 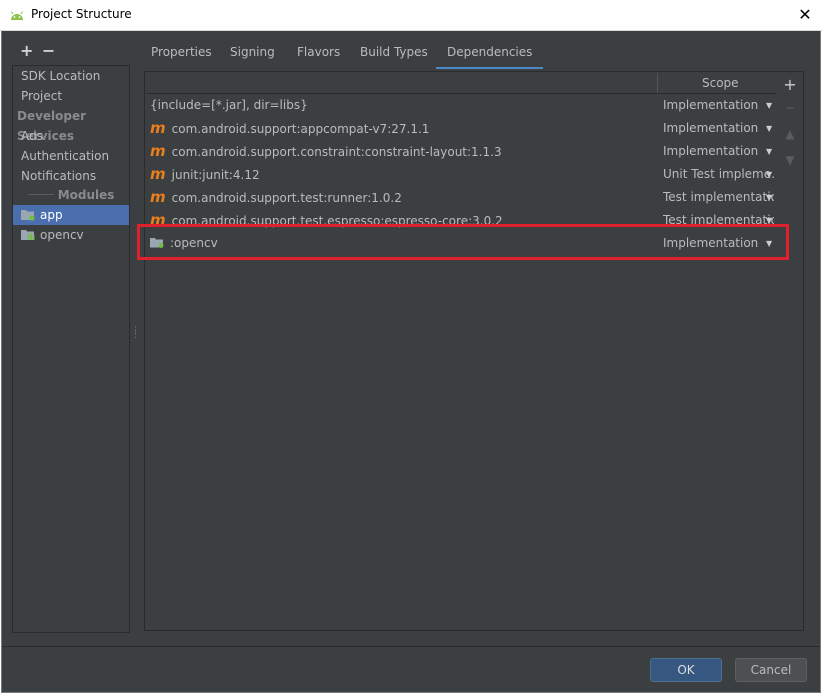 What do you see at coordinates (394, 53) in the screenshot?
I see `tab-build-types: Build Types` at bounding box center [394, 53].